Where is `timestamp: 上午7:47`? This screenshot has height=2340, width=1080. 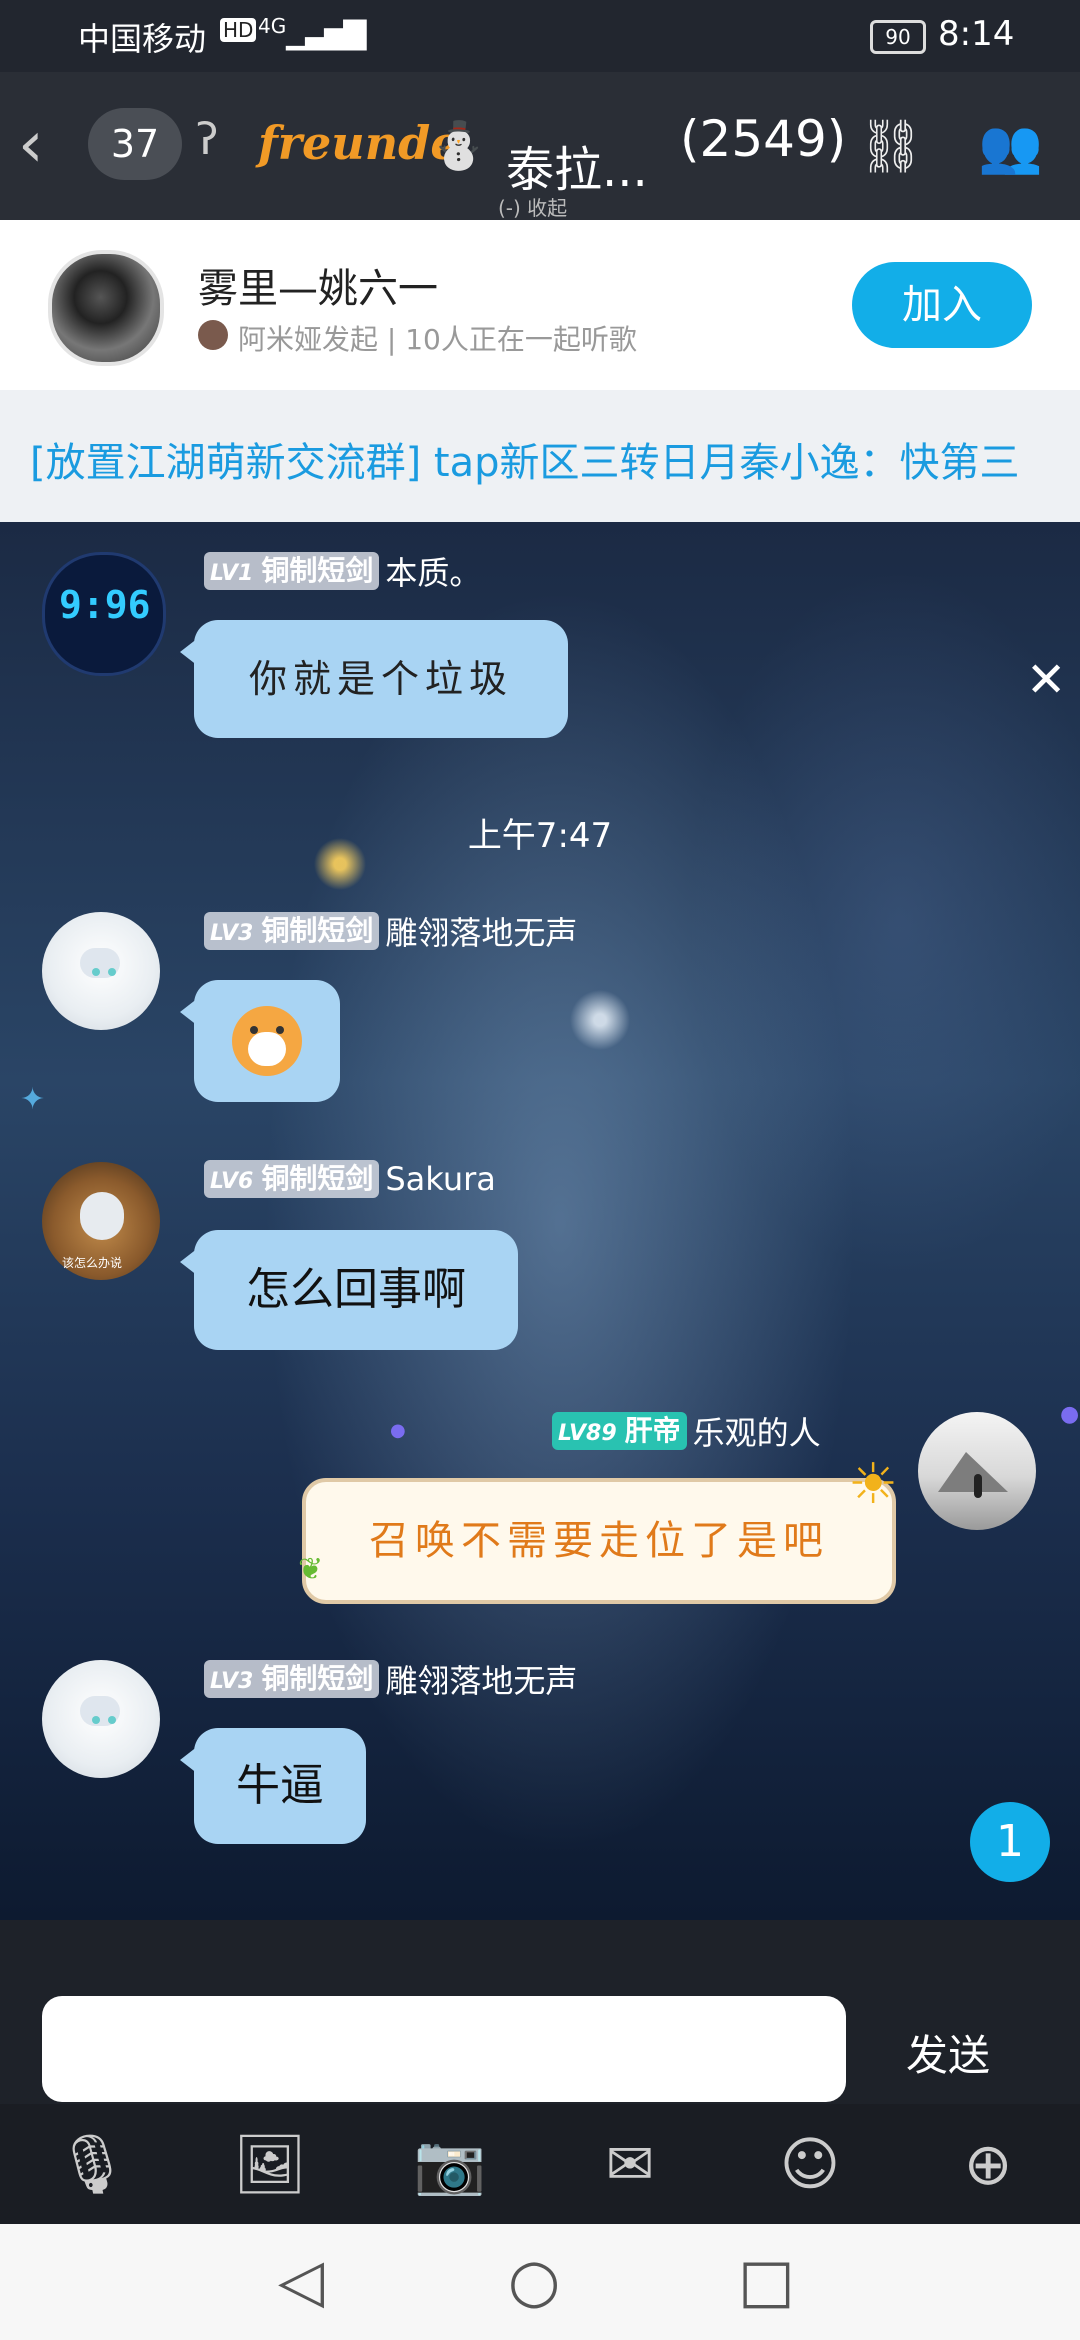
timestamp: 上午7:47 is located at coordinates (540, 836).